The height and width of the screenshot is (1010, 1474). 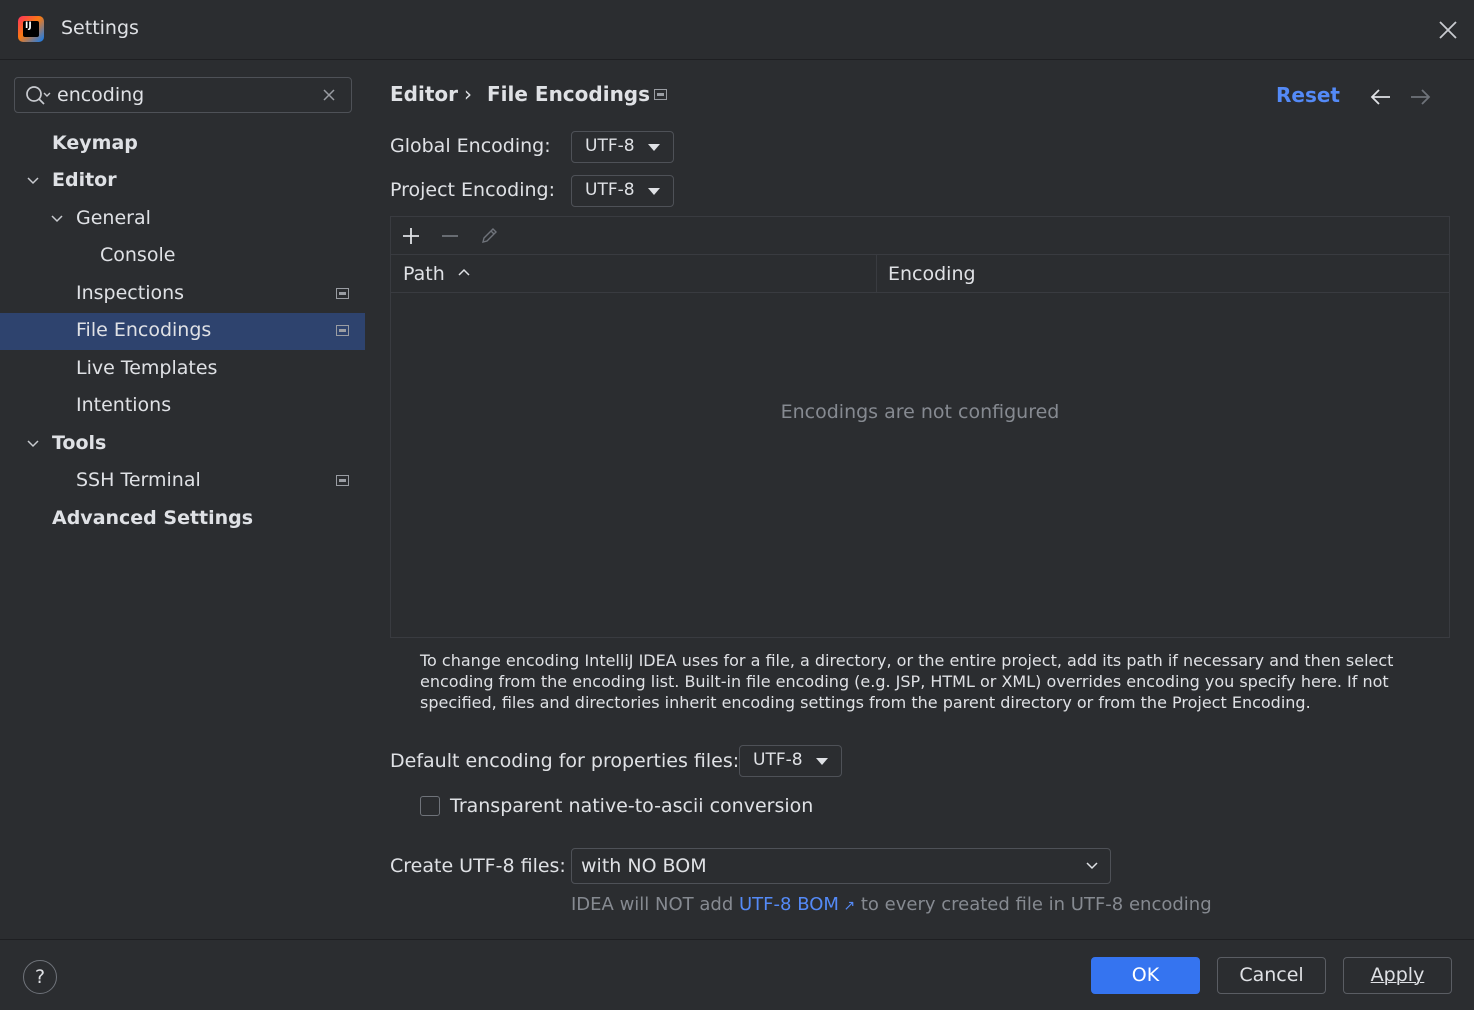 What do you see at coordinates (84, 180) in the screenshot?
I see `sidebar-item-label: Editor` at bounding box center [84, 180].